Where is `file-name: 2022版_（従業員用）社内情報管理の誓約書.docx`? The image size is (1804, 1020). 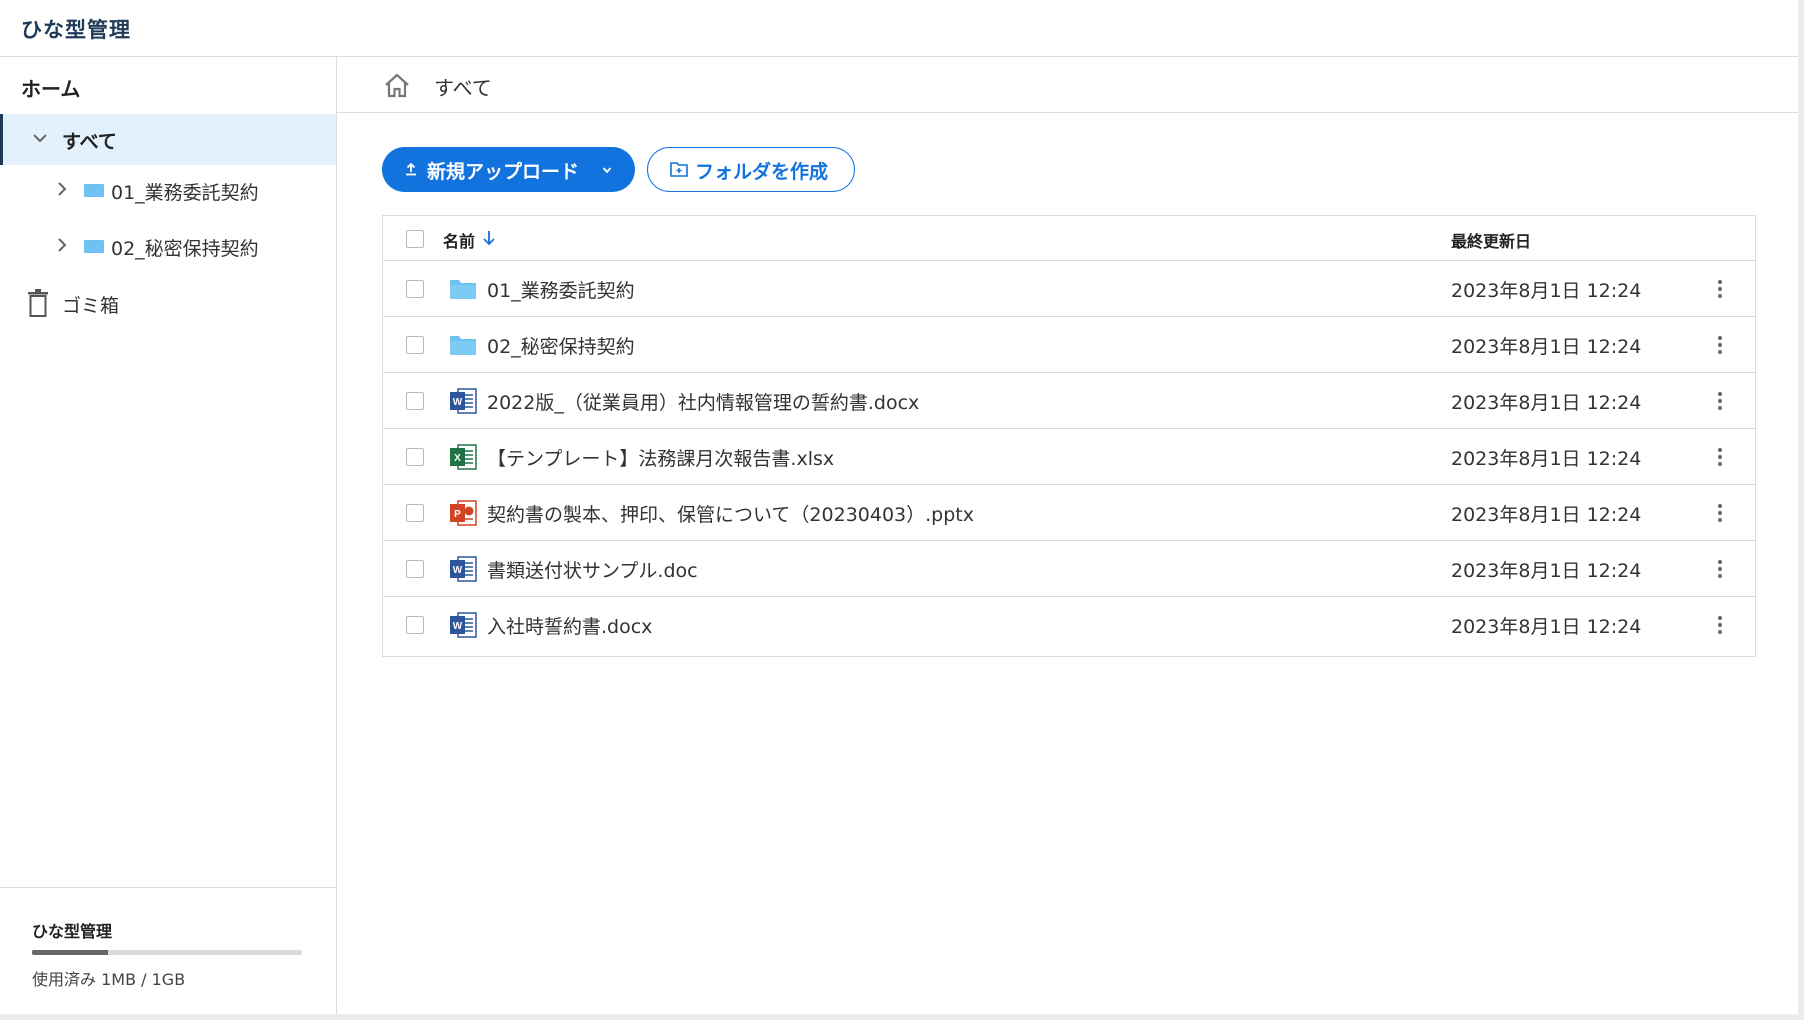
file-name: 2022版_（従業員用）社内情報管理の誓約書.docx is located at coordinates (703, 401).